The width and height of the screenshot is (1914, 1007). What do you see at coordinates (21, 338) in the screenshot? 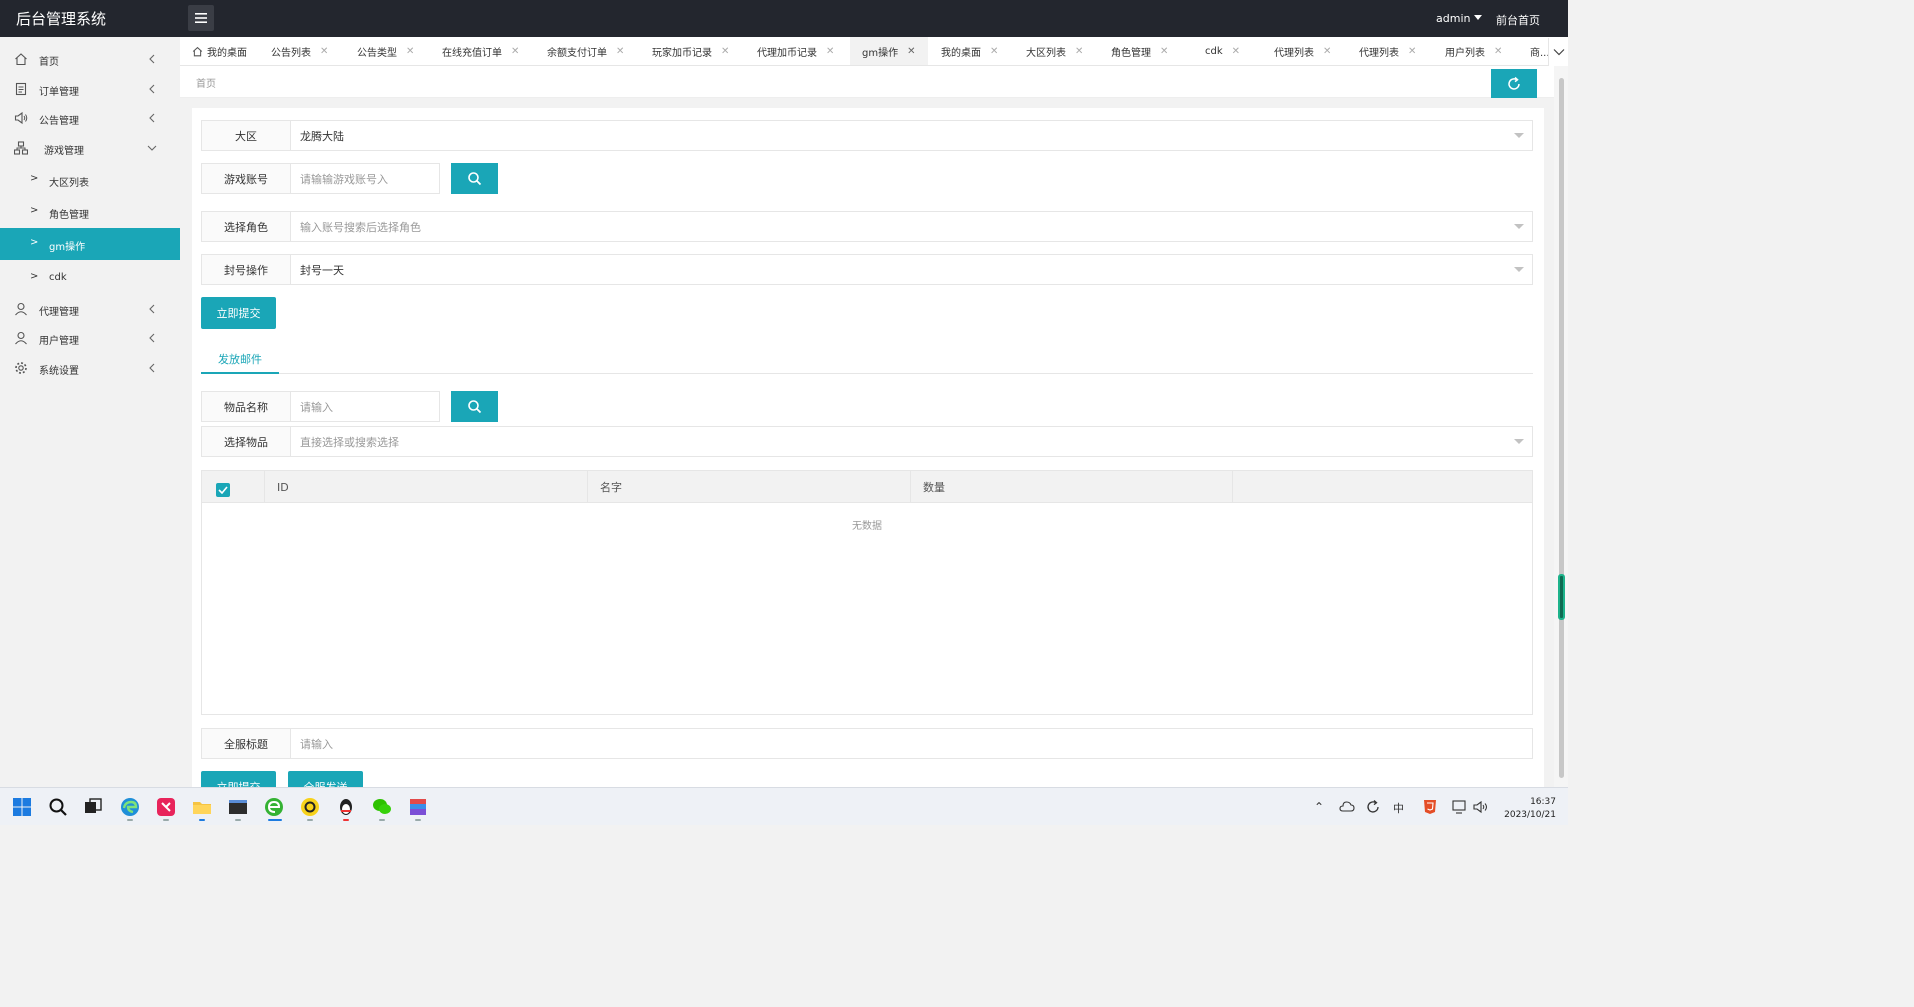
I see `user-icon` at bounding box center [21, 338].